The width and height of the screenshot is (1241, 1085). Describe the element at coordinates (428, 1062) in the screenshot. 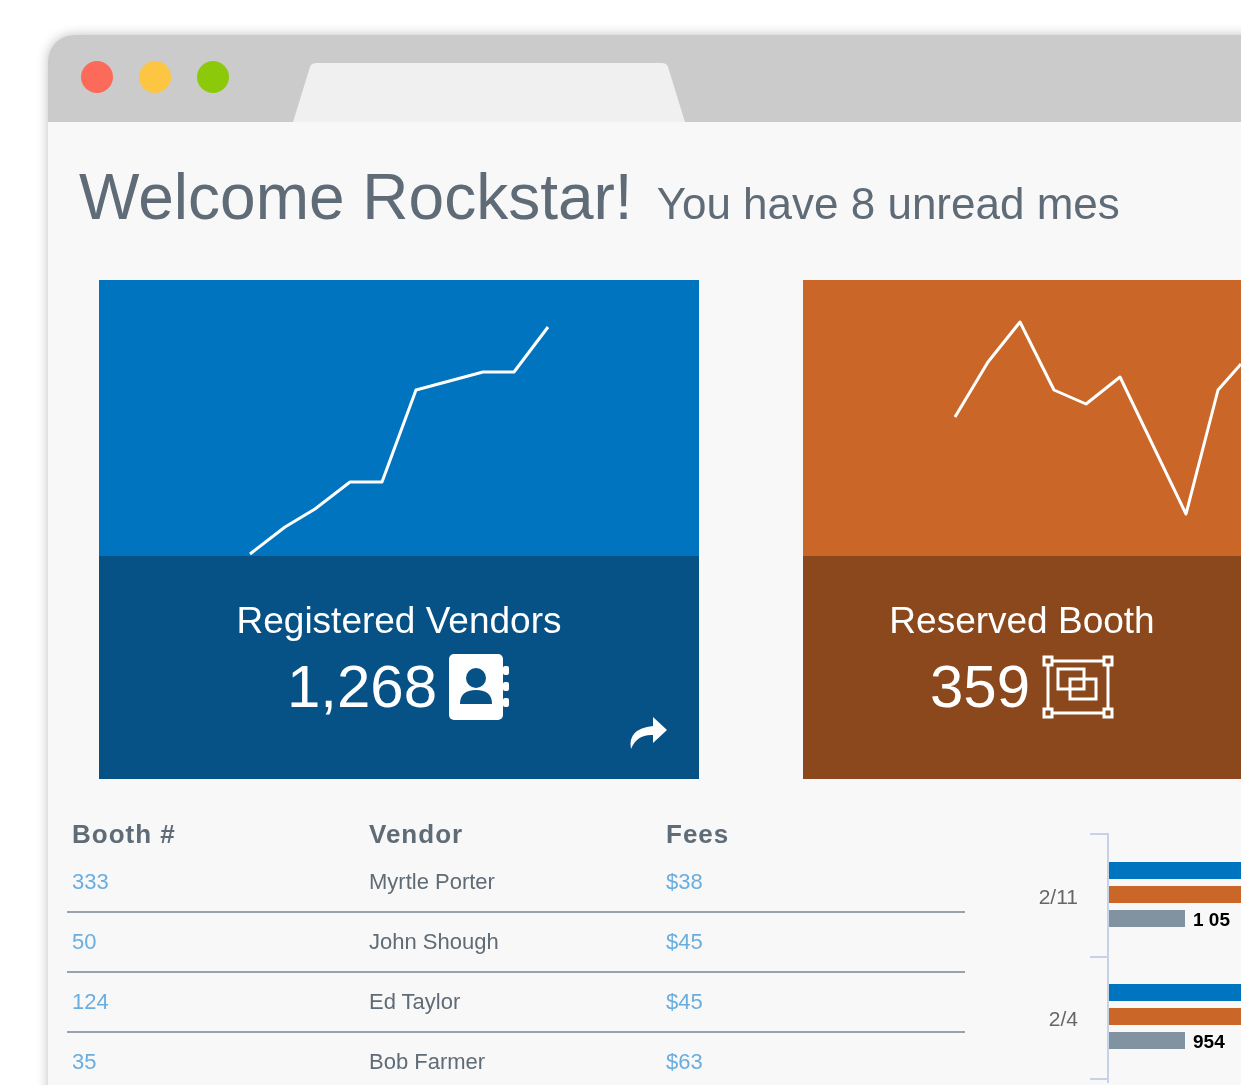

I see `vendor-name: Bob Farmer` at that location.